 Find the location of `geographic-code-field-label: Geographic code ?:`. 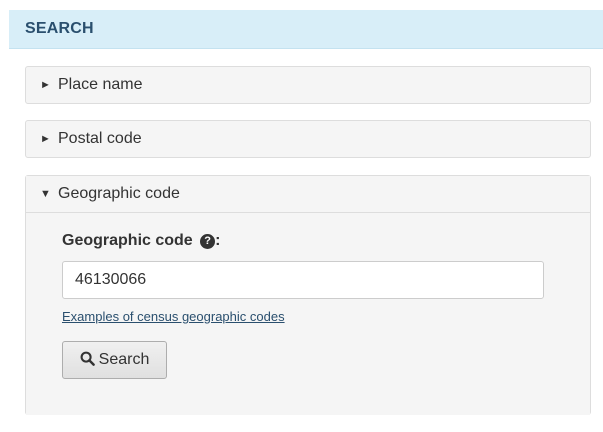

geographic-code-field-label: Geographic code ?: is located at coordinates (141, 241).